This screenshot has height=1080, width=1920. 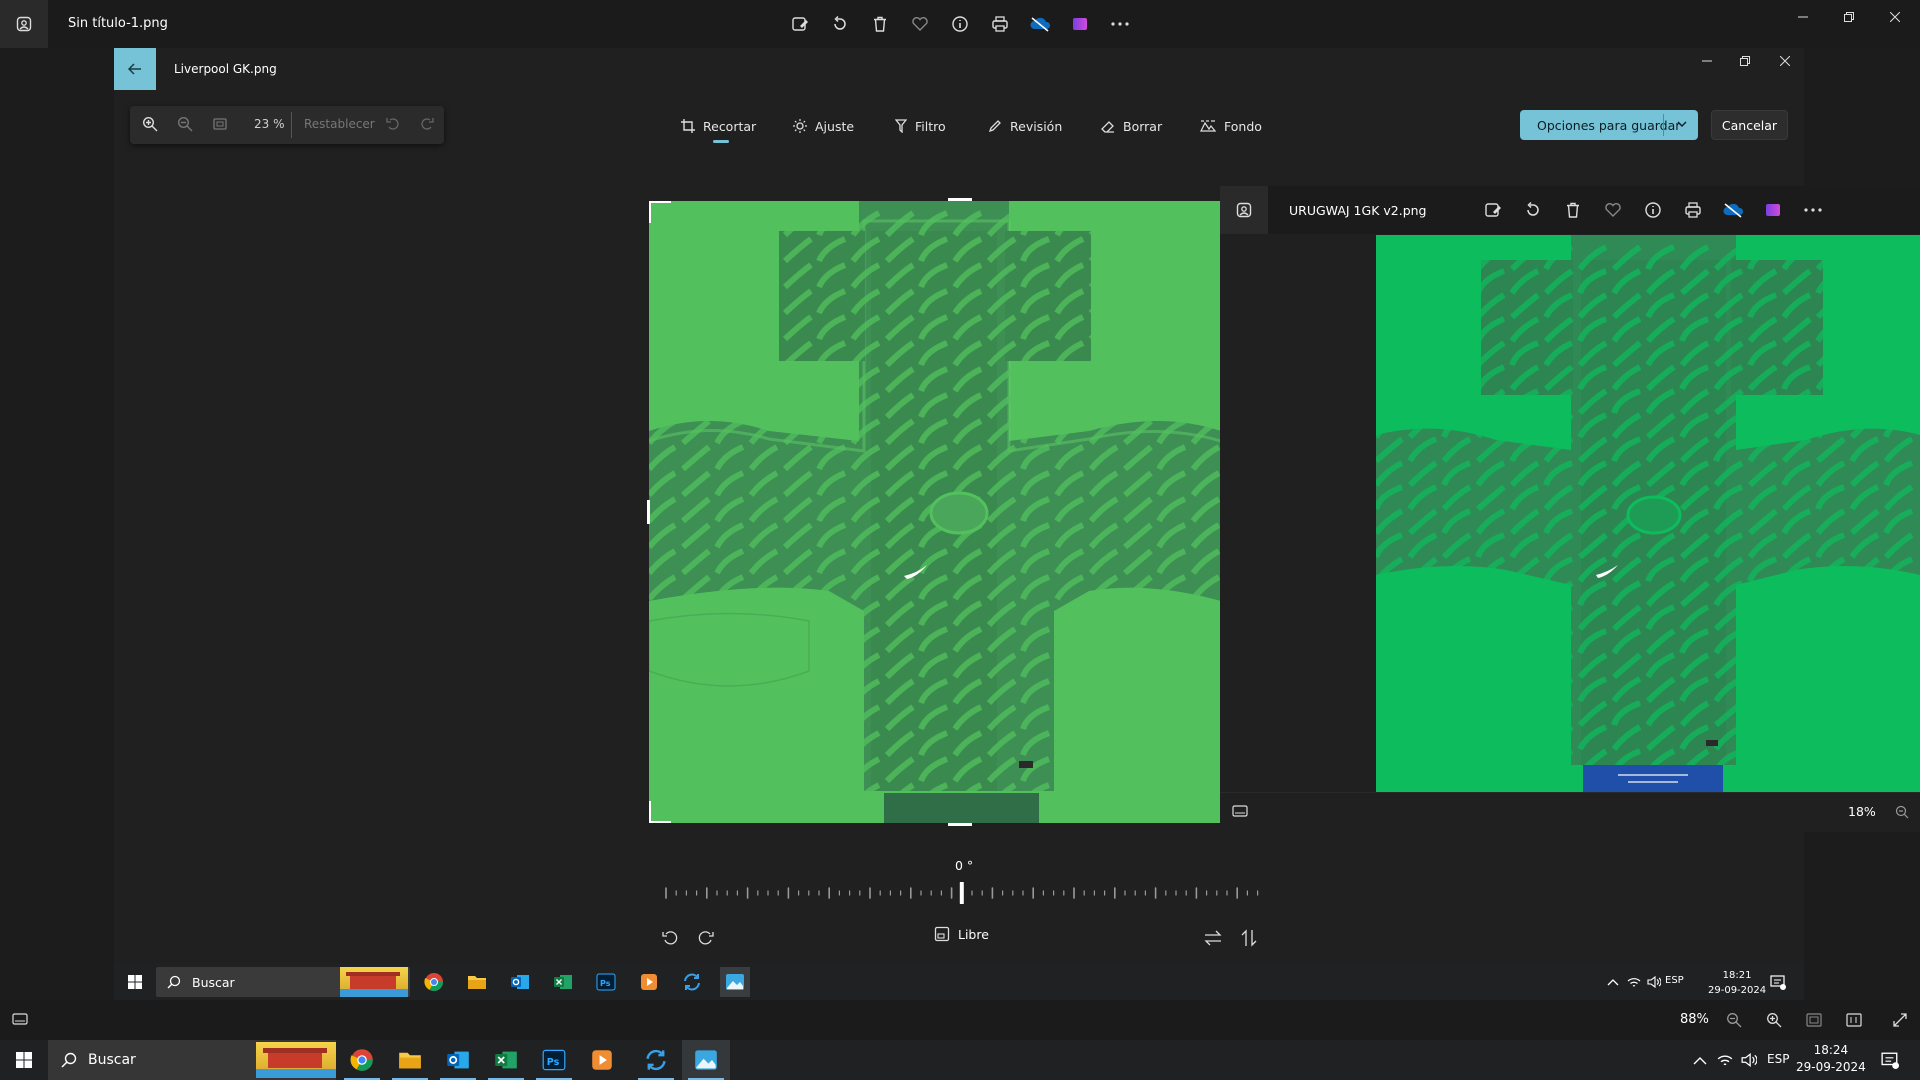 What do you see at coordinates (660, 812) in the screenshot?
I see `crop-handle-bottom-left` at bounding box center [660, 812].